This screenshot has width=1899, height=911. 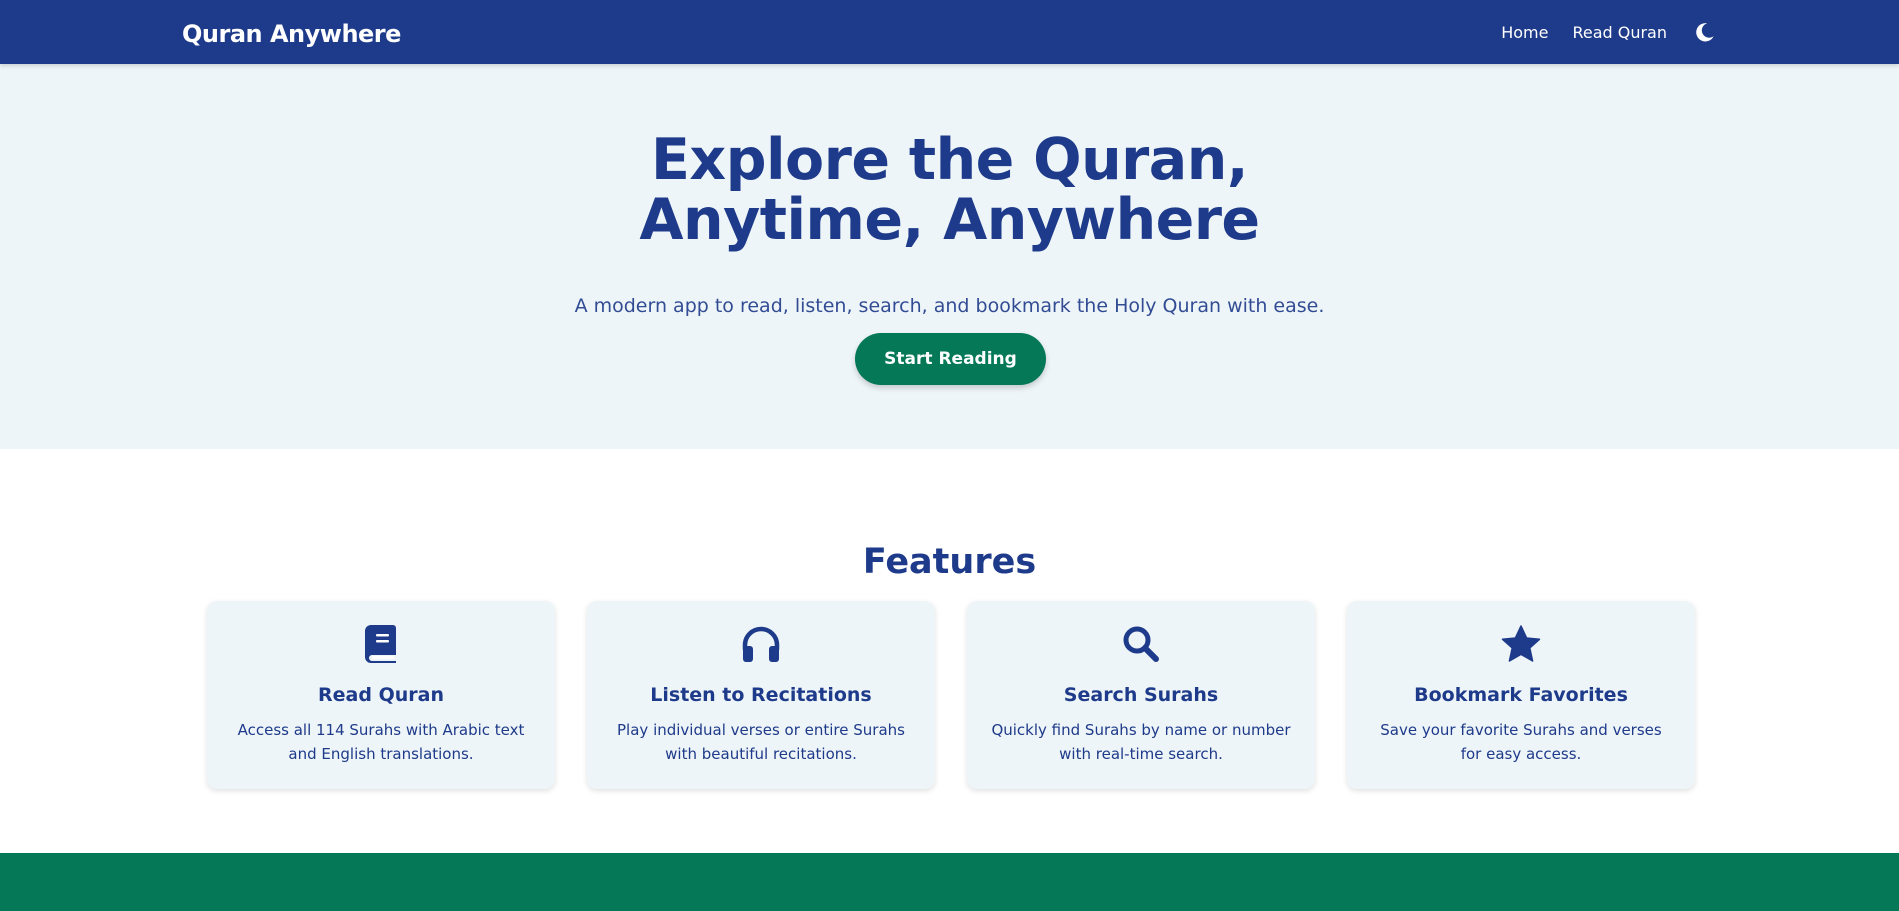 I want to click on feature-title: Bookmark Favorites, so click(x=1521, y=695).